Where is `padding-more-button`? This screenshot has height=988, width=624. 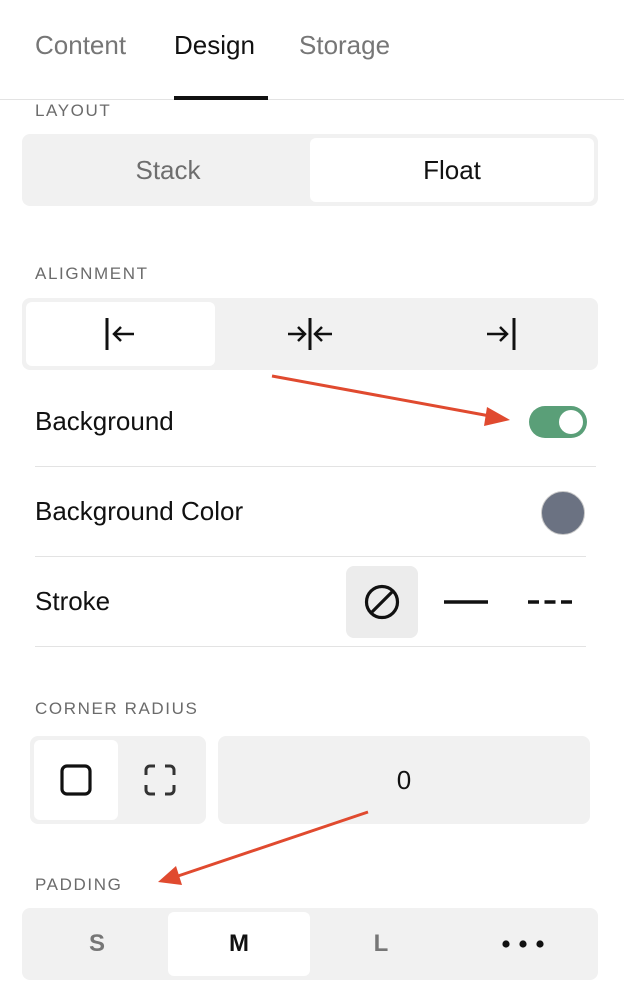 padding-more-button is located at coordinates (523, 944).